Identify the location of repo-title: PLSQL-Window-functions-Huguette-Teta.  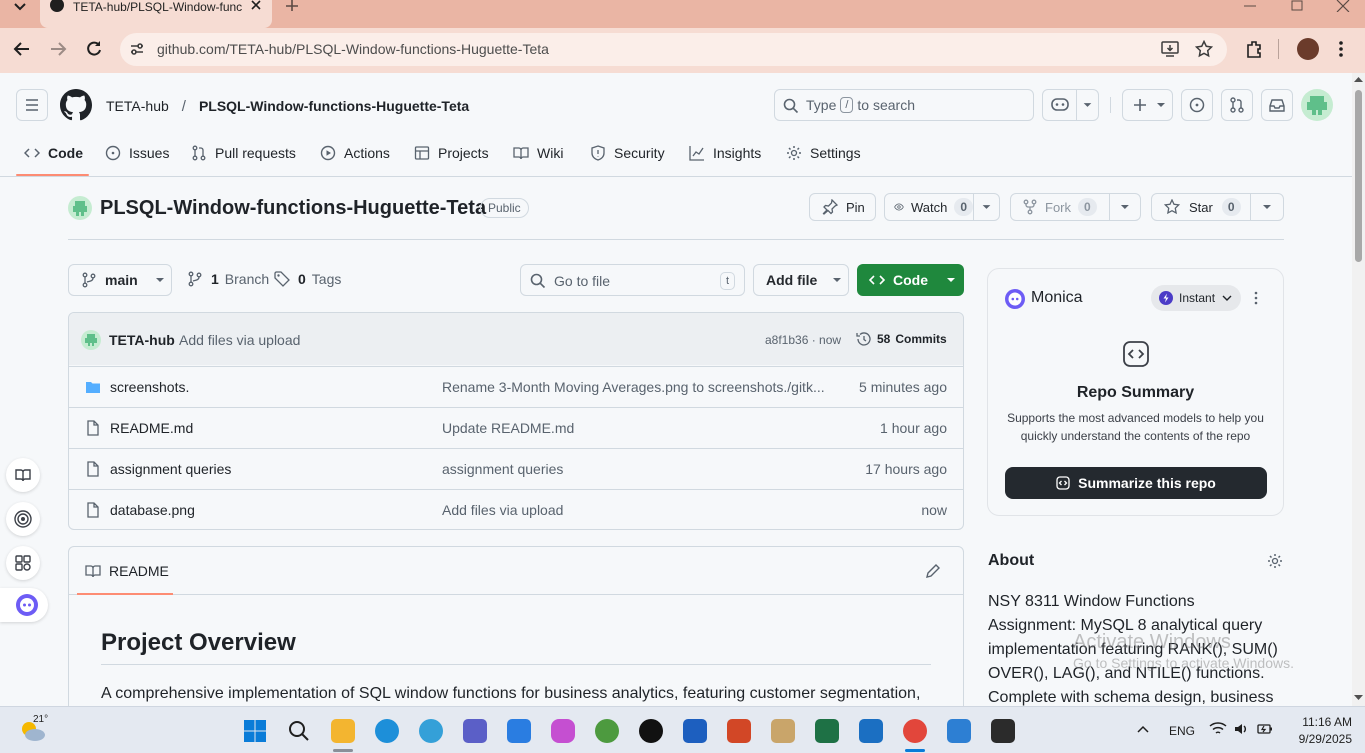
(293, 208).